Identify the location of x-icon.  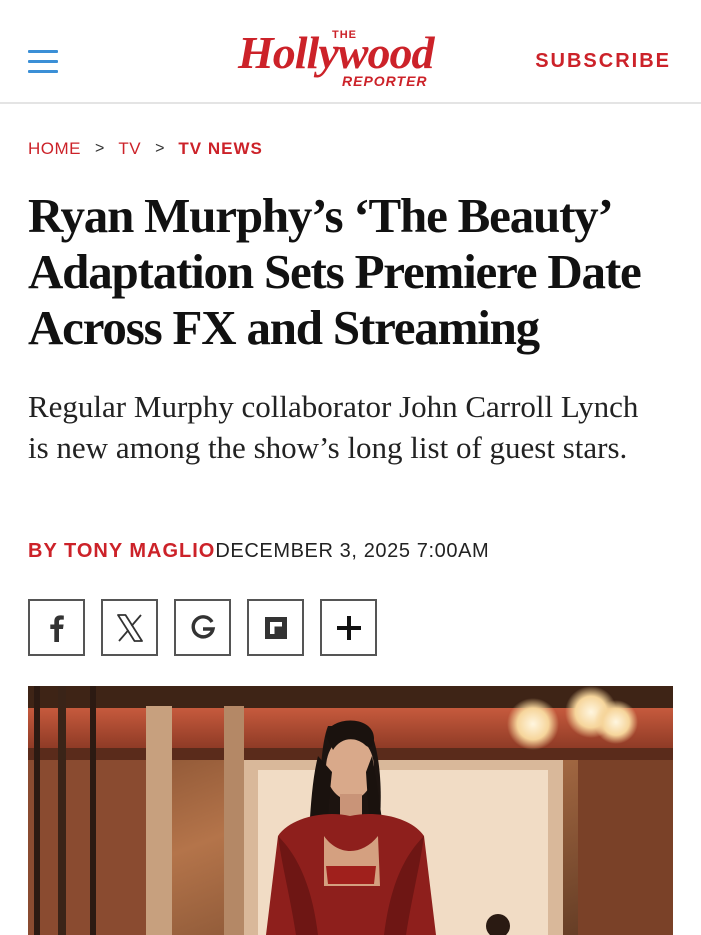
(129, 627).